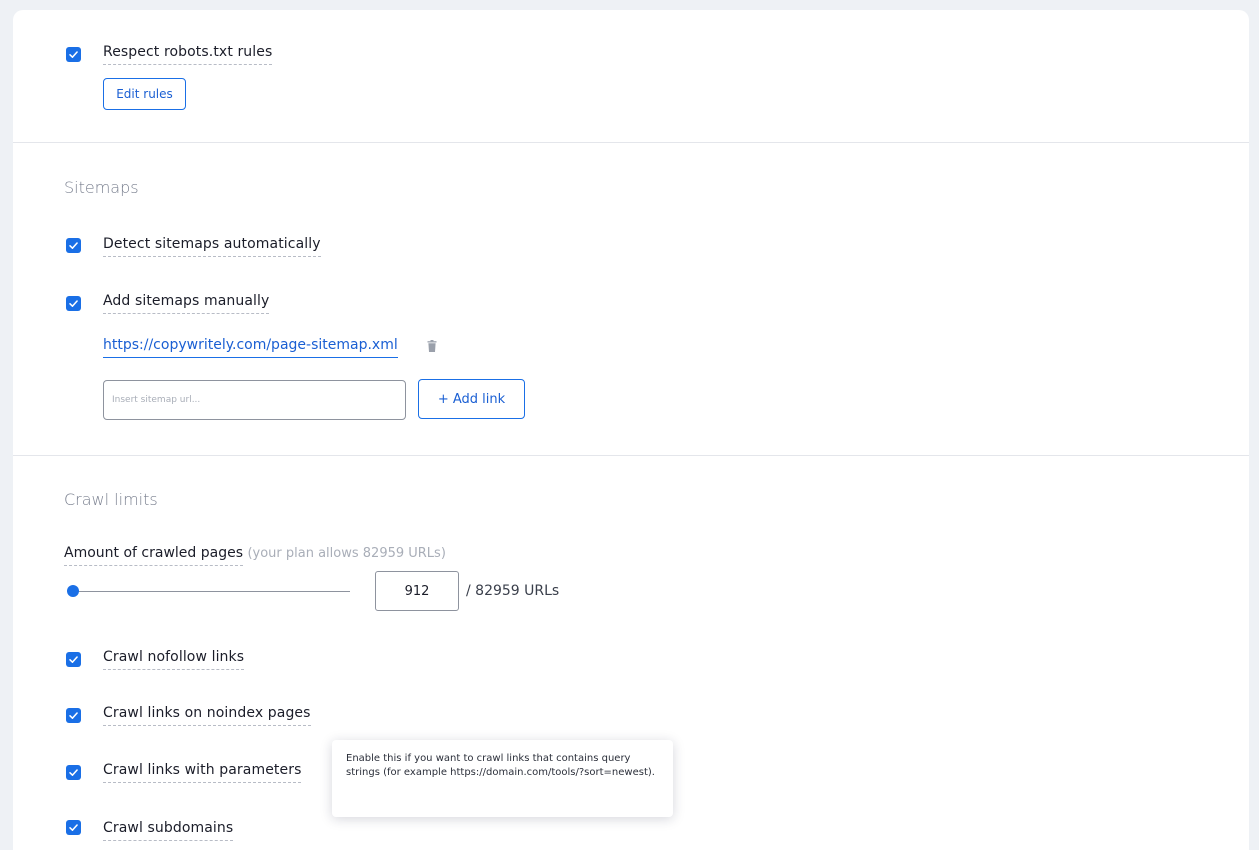 The height and width of the screenshot is (850, 1259). I want to click on crawl-noindex-label: Crawl links on noindex pages, so click(207, 715).